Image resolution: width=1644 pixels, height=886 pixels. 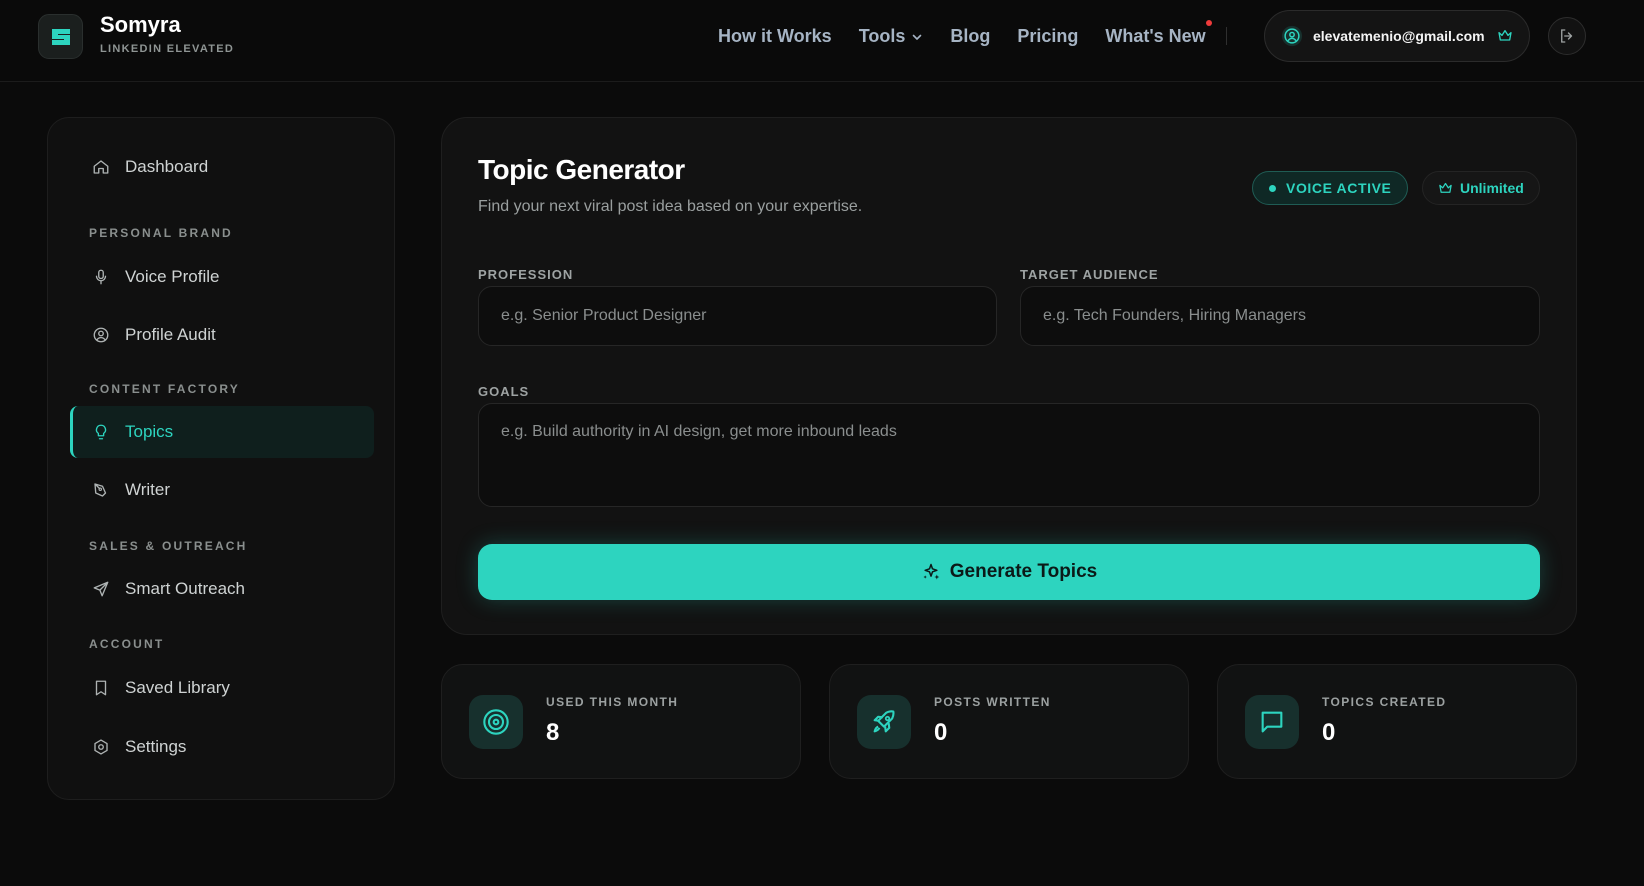 What do you see at coordinates (882, 36) in the screenshot?
I see `nav-tools-label: Tools` at bounding box center [882, 36].